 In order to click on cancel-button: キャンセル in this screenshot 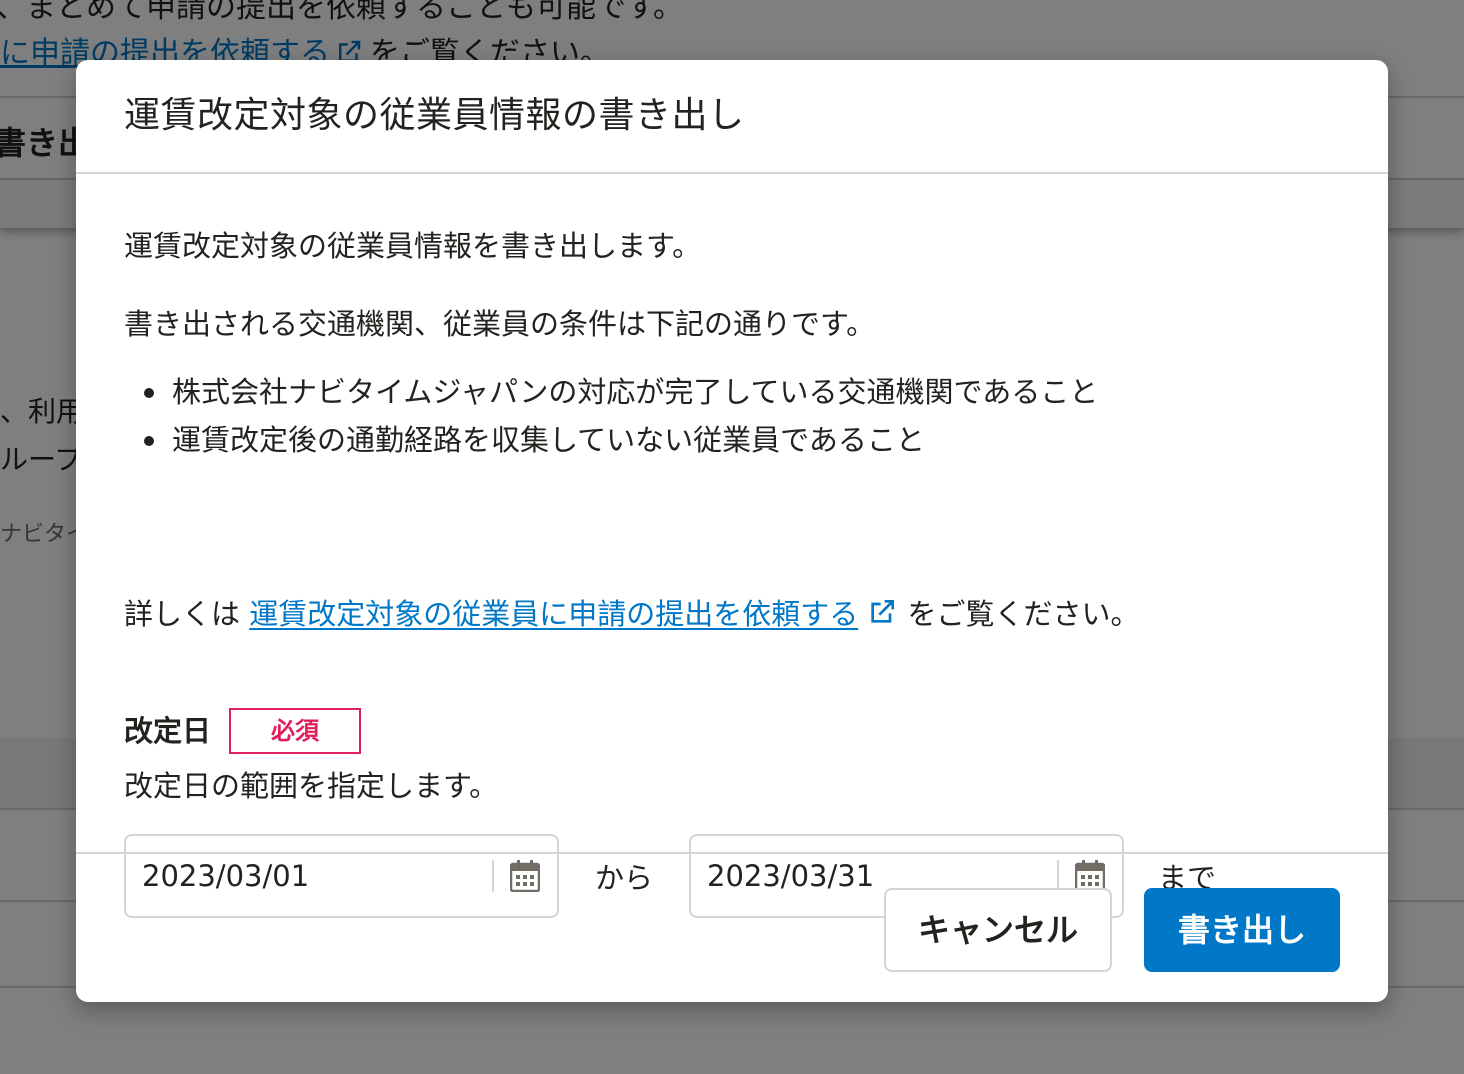, I will do `click(998, 930)`.